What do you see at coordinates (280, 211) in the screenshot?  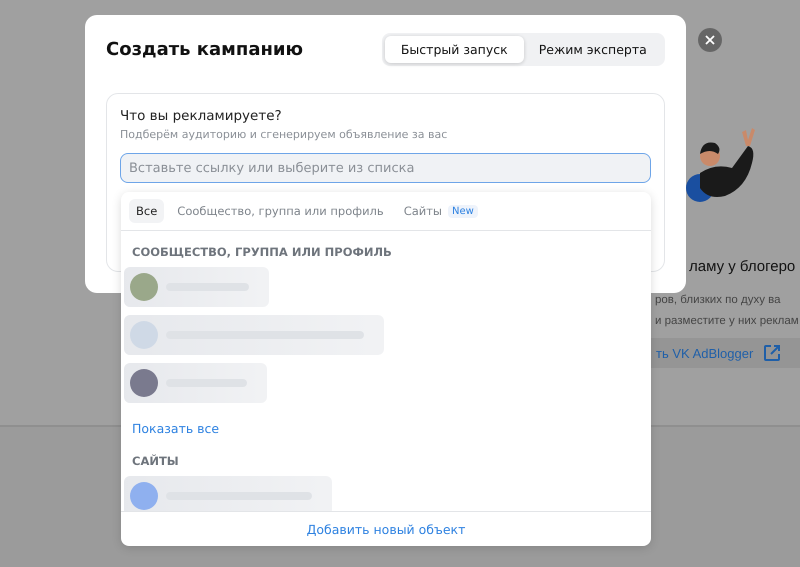 I see `filter-tab: Сообщество, группа или профиль` at bounding box center [280, 211].